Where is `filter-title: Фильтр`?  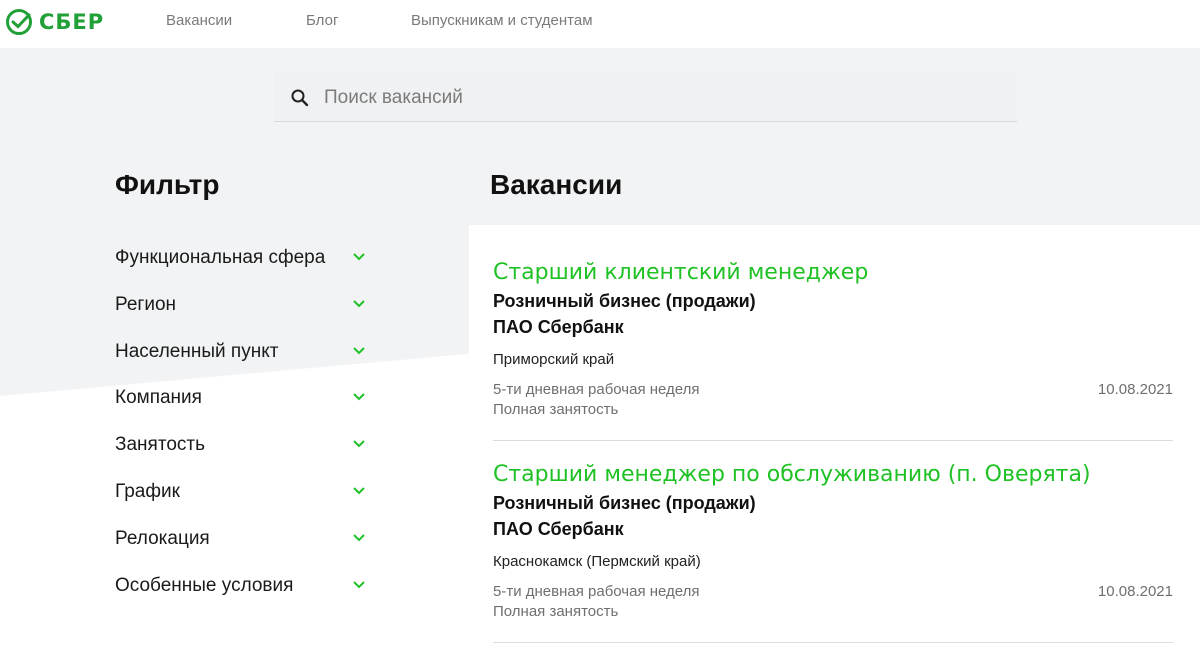
filter-title: Фильтр is located at coordinates (167, 184).